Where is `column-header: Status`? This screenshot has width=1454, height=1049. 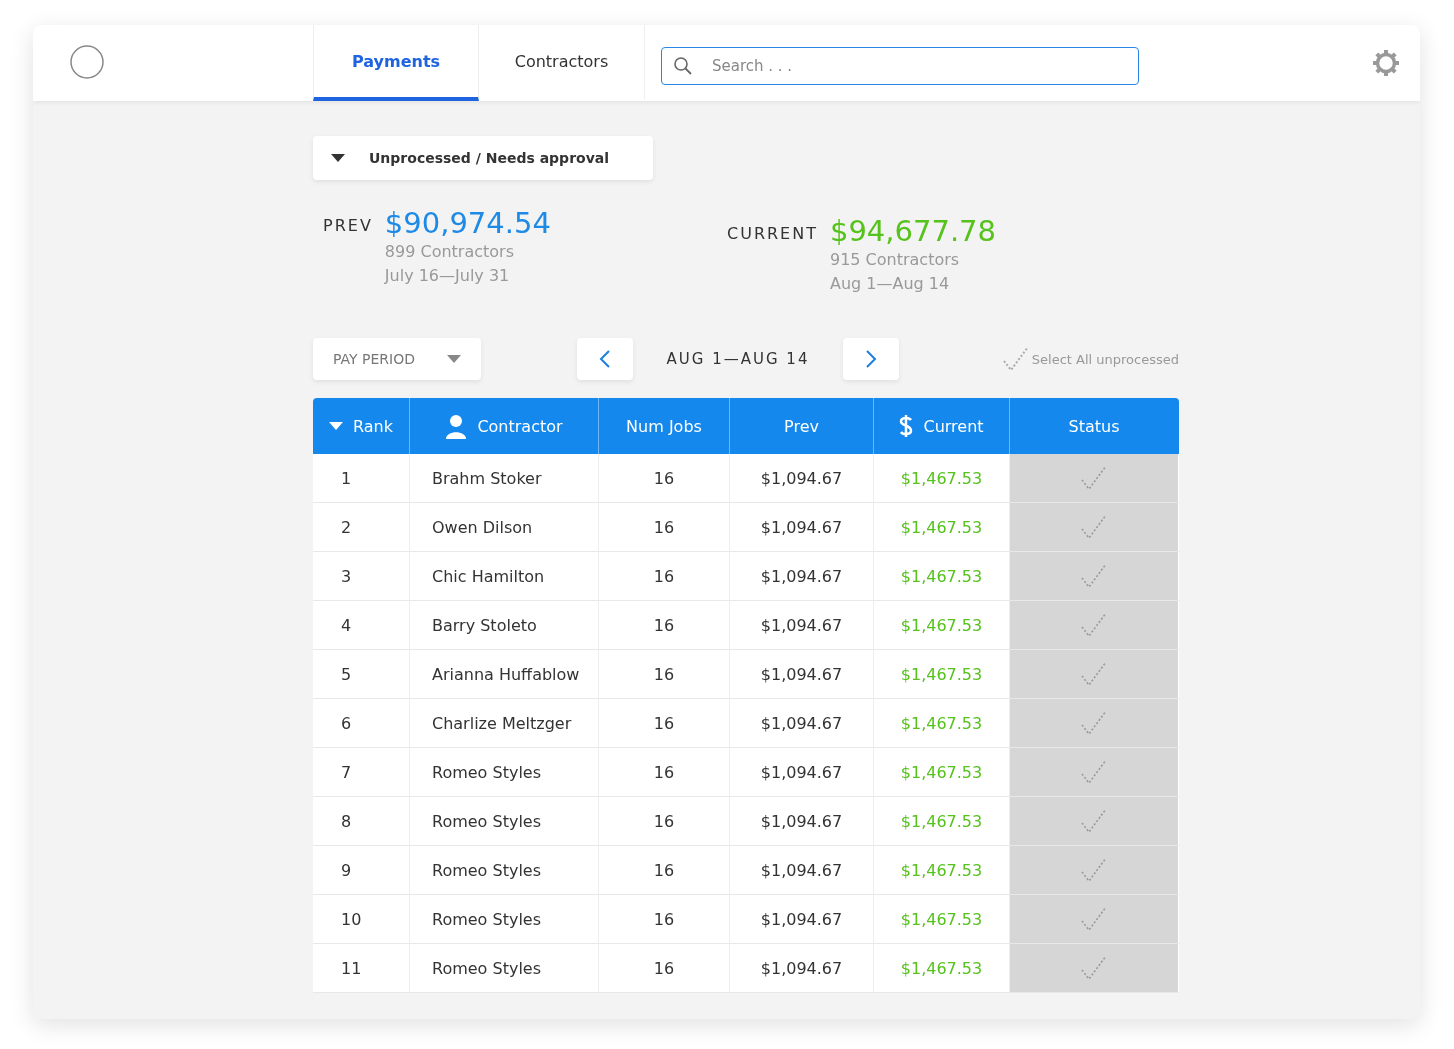
column-header: Status is located at coordinates (1094, 426).